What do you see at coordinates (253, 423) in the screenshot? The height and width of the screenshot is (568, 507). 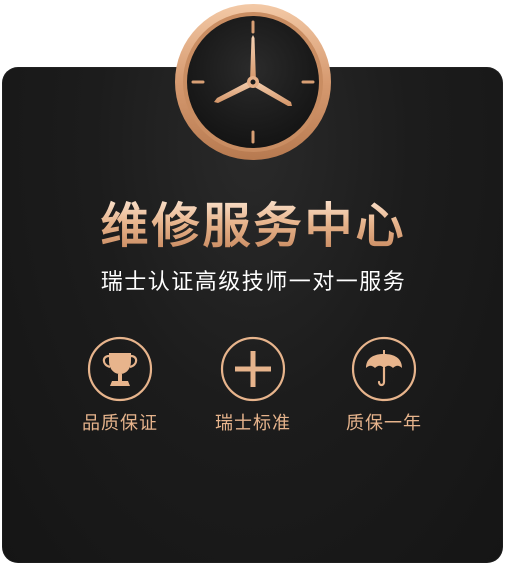 I see `feature-label: 瑞士标准` at bounding box center [253, 423].